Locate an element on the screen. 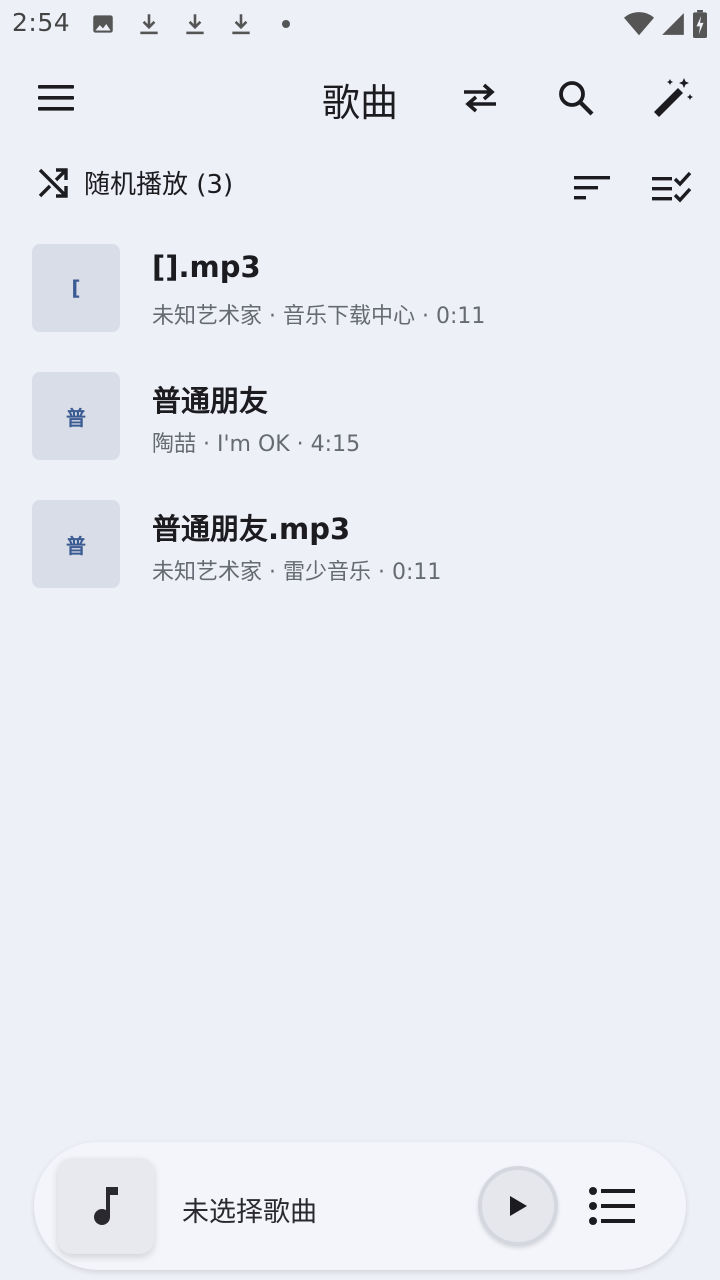  notification-icons is located at coordinates (190, 24).